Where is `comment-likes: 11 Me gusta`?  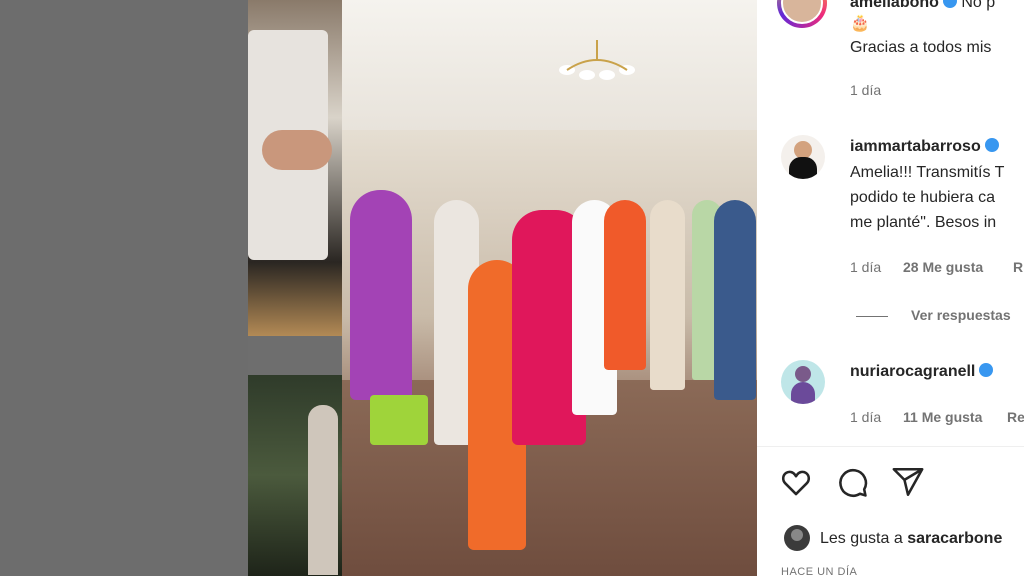
comment-likes: 11 Me gusta is located at coordinates (942, 417).